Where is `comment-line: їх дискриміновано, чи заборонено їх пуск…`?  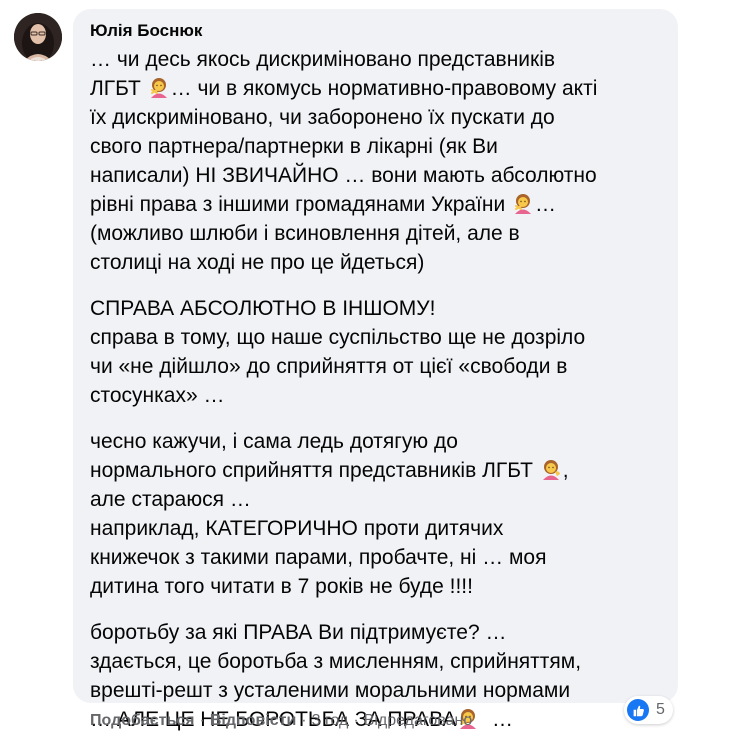
comment-line: їх дискриміновано, чи заборонено їх пуск… is located at coordinates (322, 117).